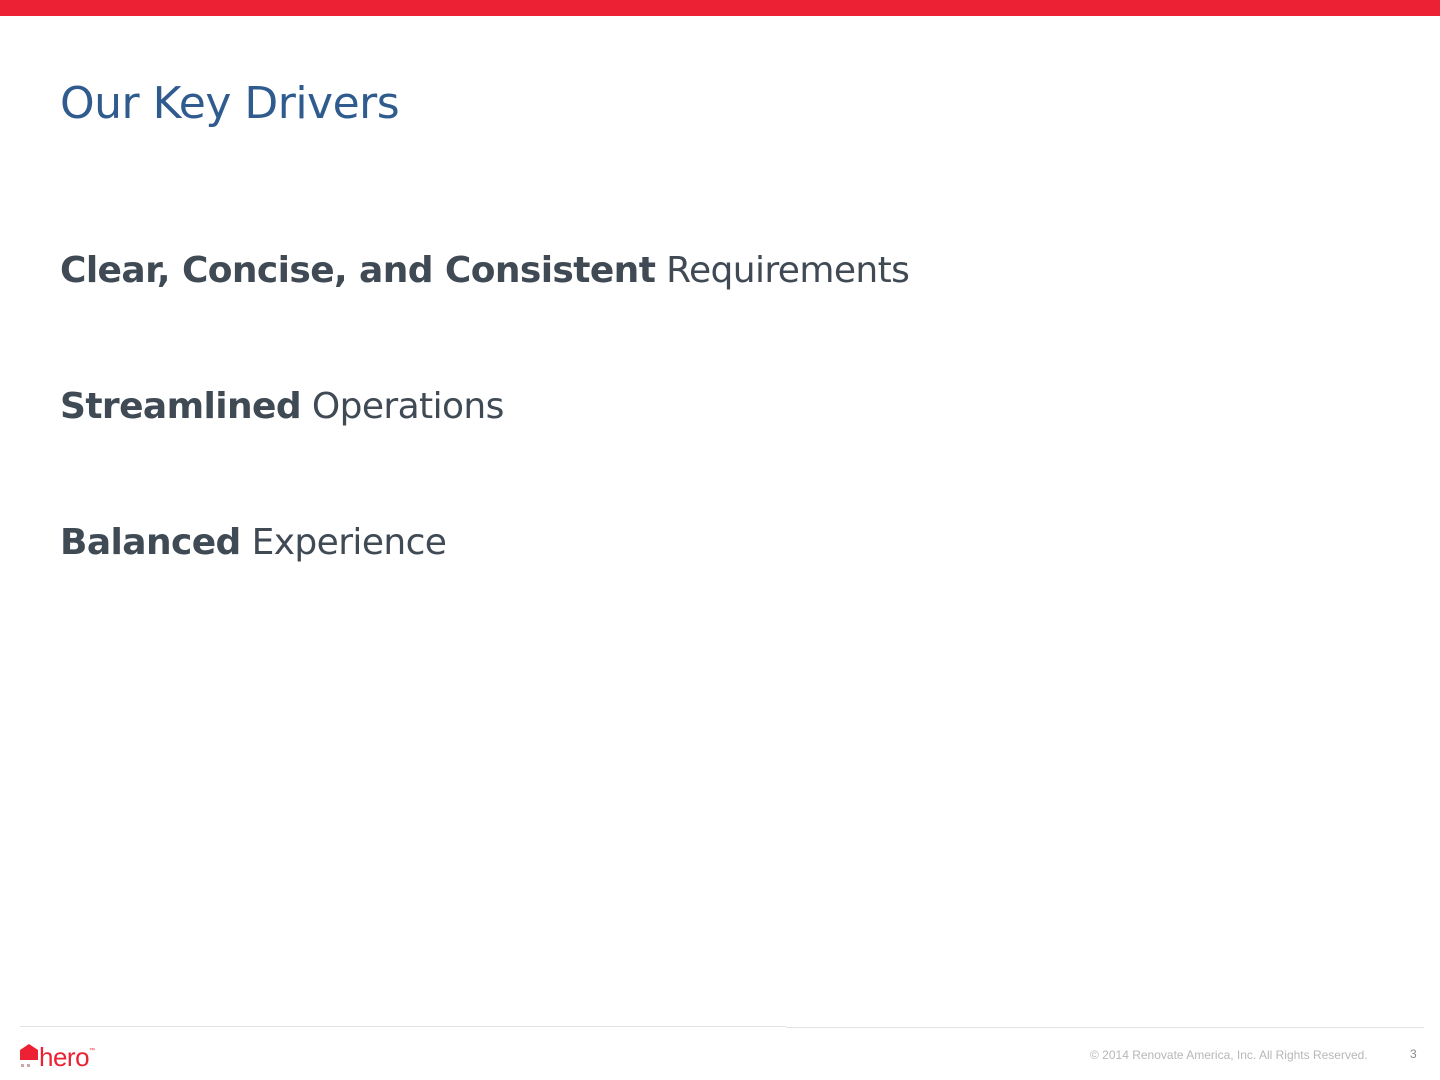 Image resolution: width=1440 pixels, height=1080 pixels. Describe the element at coordinates (403, 406) in the screenshot. I see `driver-label: Operations` at that location.